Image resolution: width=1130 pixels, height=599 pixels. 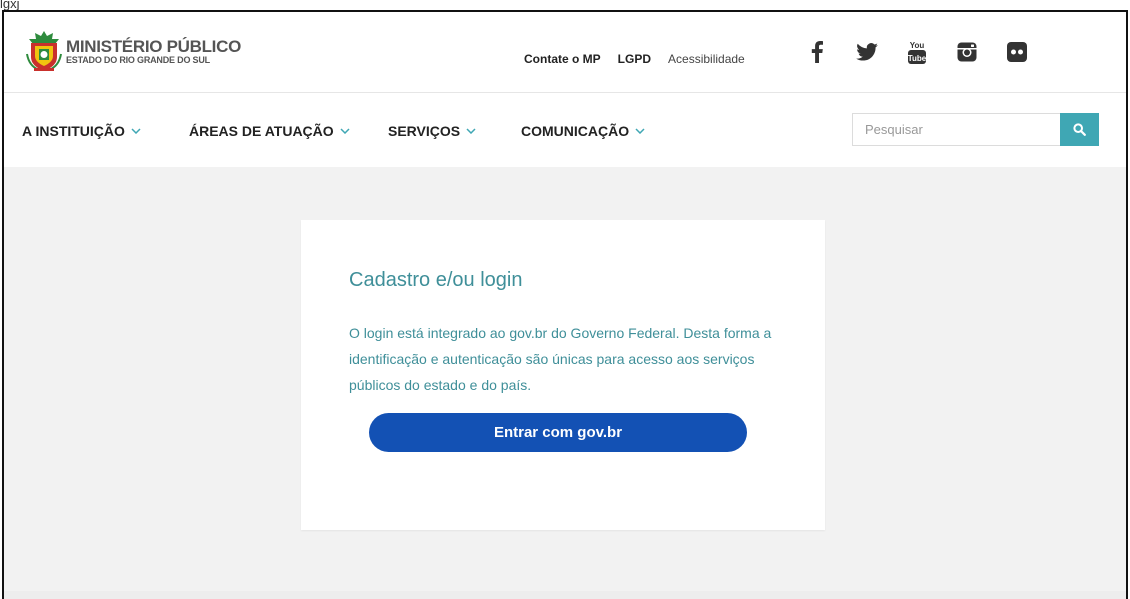 What do you see at coordinates (917, 58) in the screenshot?
I see `youtube-label-bottom: Tube` at bounding box center [917, 58].